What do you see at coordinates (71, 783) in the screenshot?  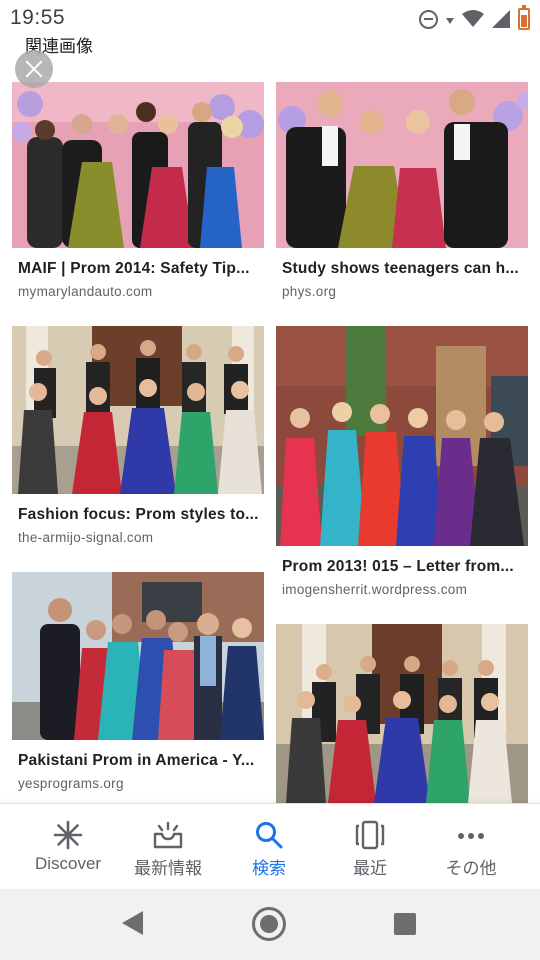 I see `result-source: yesprograms.org` at bounding box center [71, 783].